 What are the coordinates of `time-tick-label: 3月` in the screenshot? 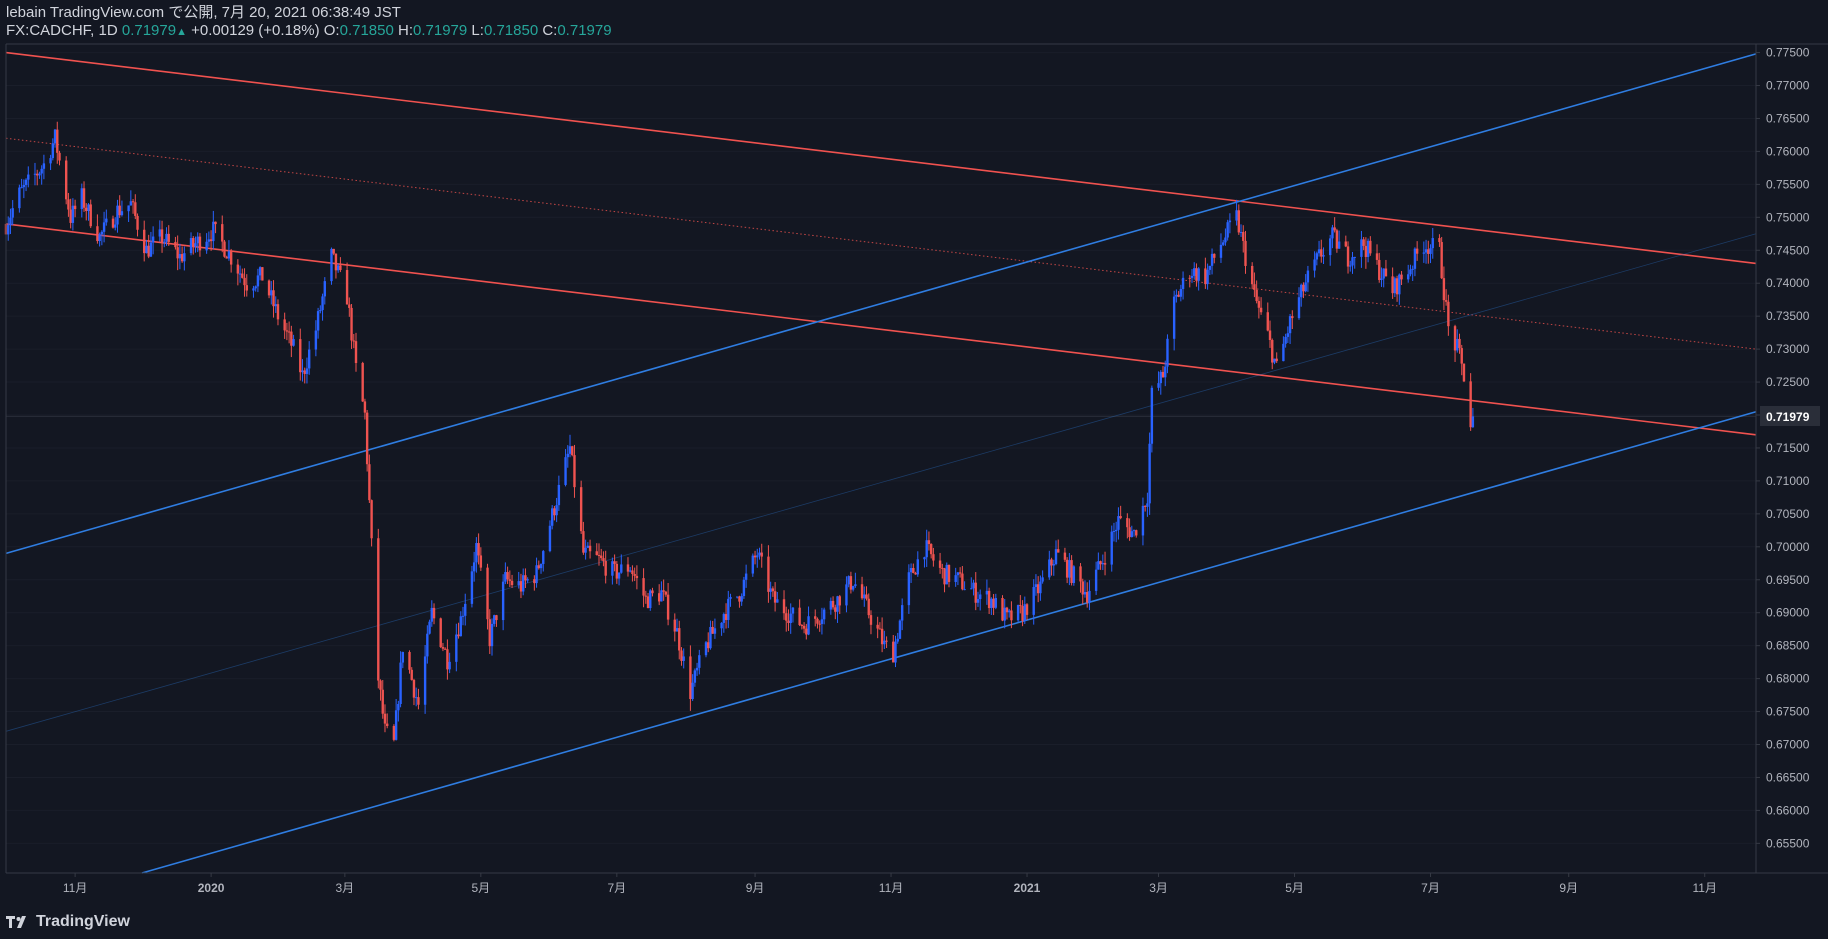 It's located at (345, 888).